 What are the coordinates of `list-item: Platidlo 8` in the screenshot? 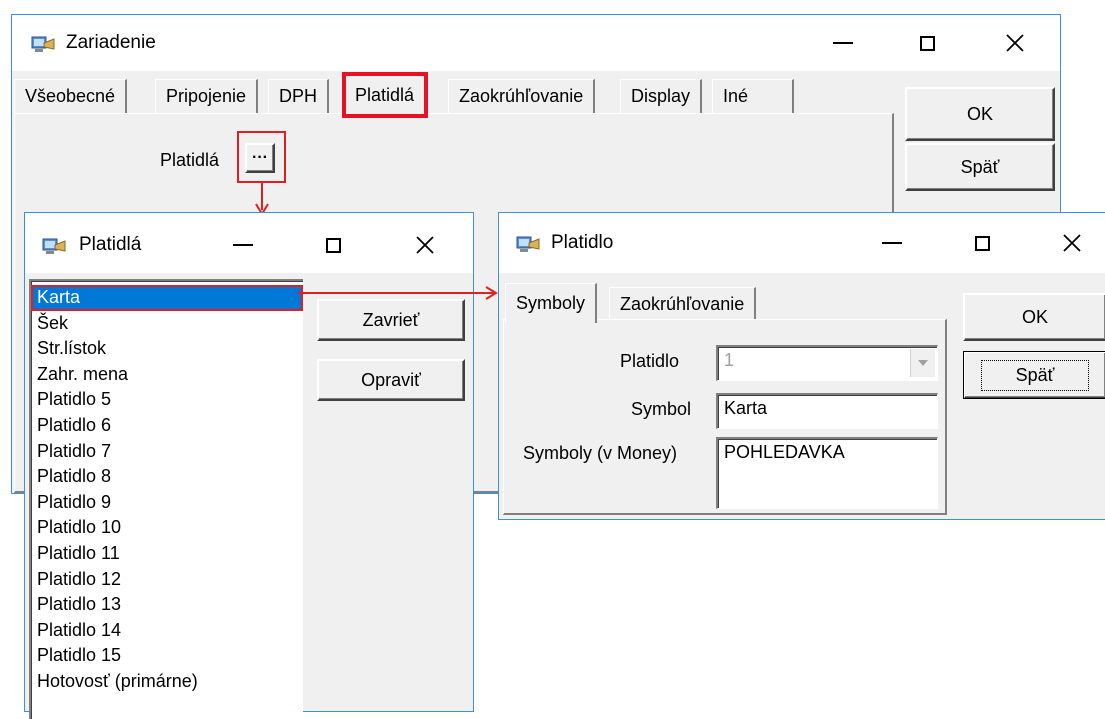 It's located at (167, 477).